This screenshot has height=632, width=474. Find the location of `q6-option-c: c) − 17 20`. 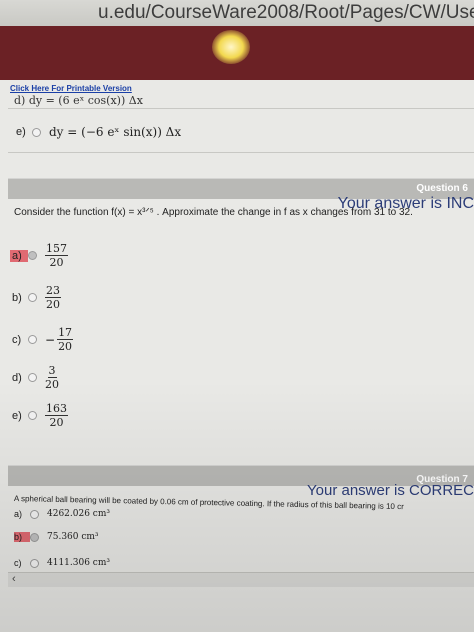

q6-option-c: c) − 17 20 is located at coordinates (42, 339).